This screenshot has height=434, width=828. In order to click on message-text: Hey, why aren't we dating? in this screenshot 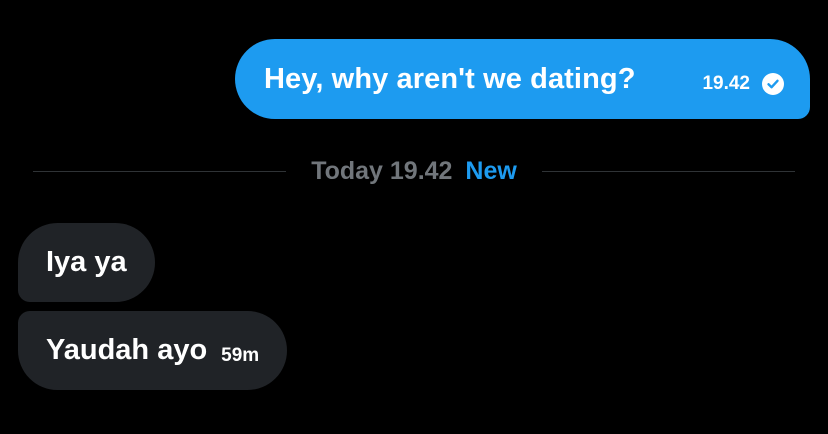, I will do `click(450, 78)`.